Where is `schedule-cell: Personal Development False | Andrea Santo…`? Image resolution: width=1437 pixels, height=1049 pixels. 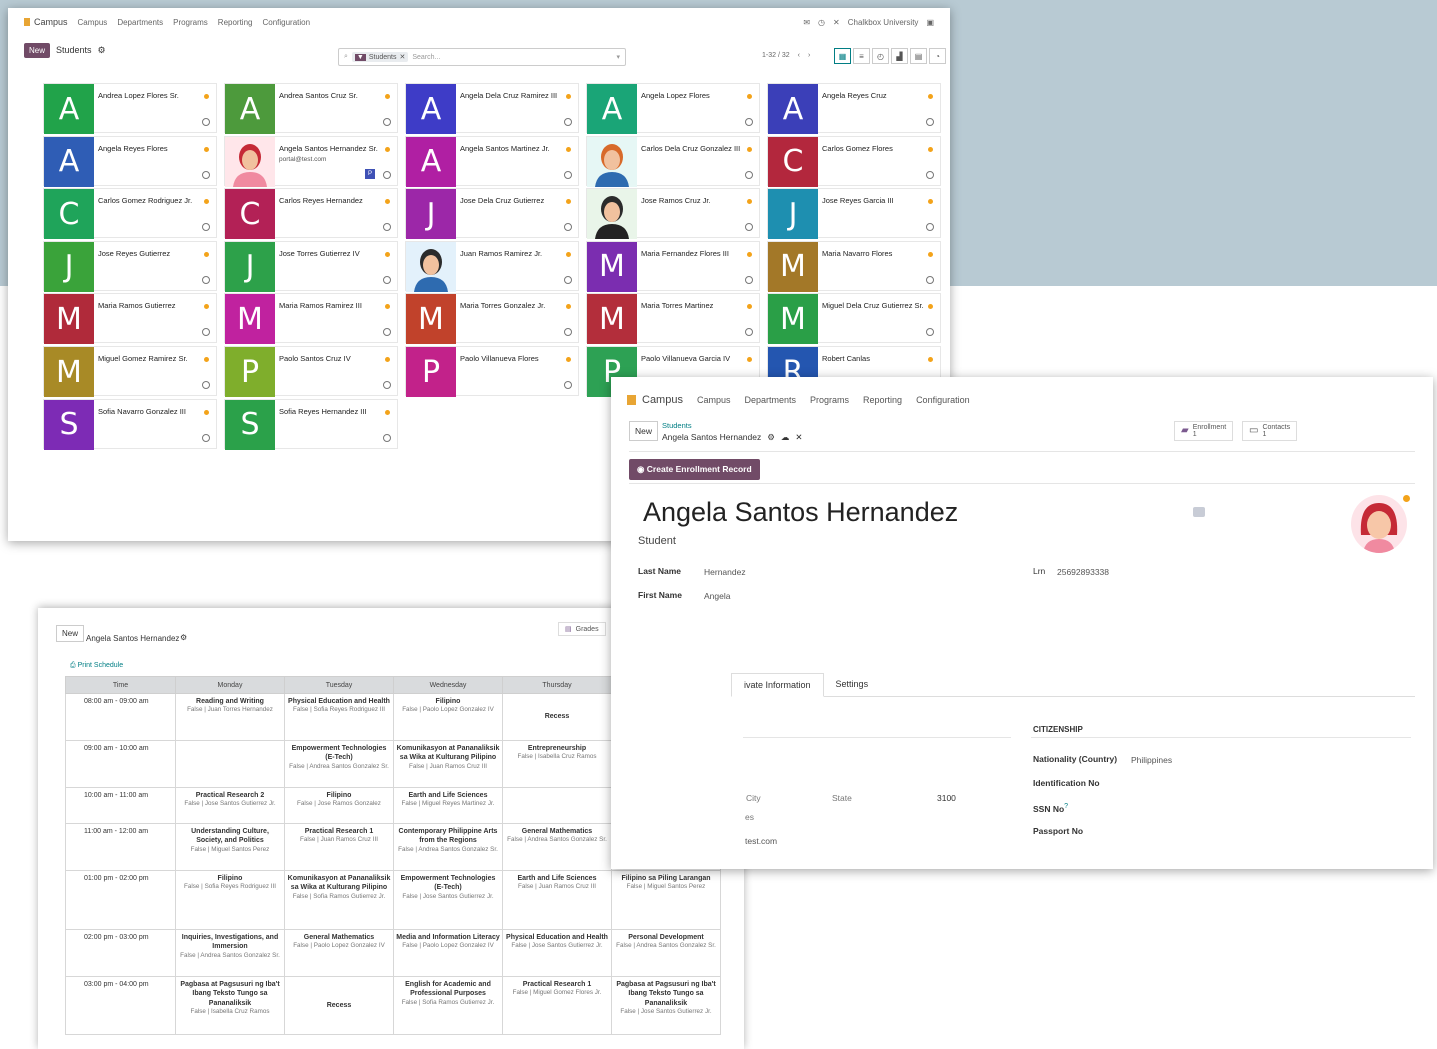 schedule-cell: Personal Development False | Andrea Santo… is located at coordinates (666, 953).